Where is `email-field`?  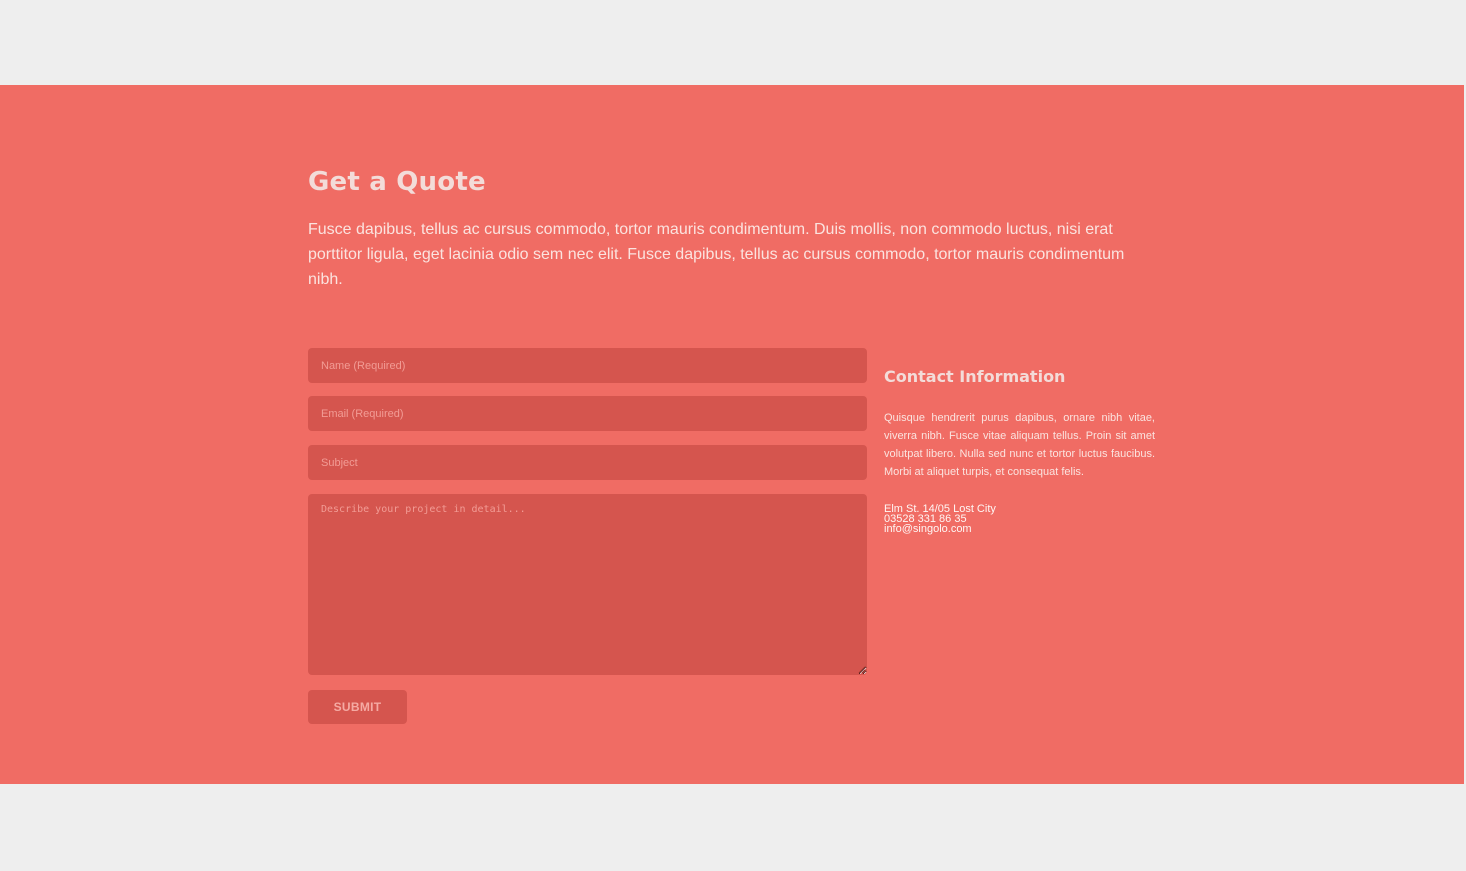
email-field is located at coordinates (587, 413).